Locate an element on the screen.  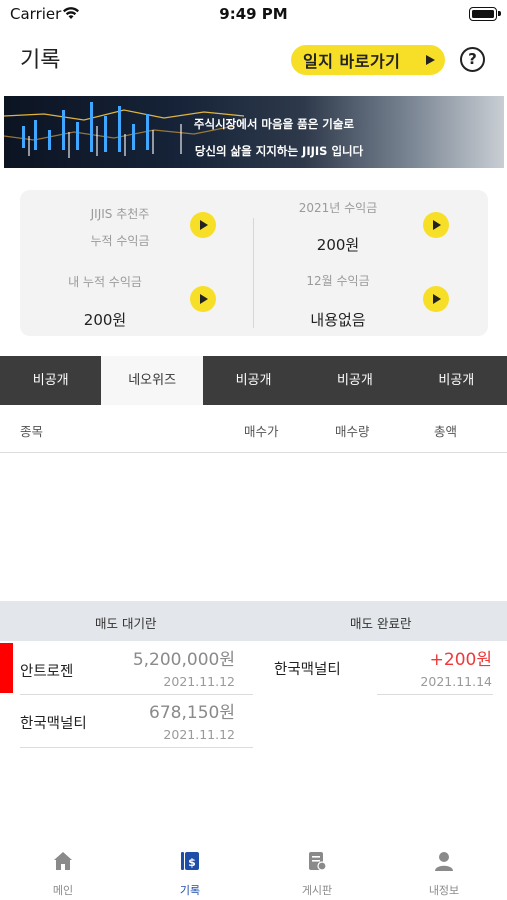
month-profit-value: 내용없음 is located at coordinates (338, 320).